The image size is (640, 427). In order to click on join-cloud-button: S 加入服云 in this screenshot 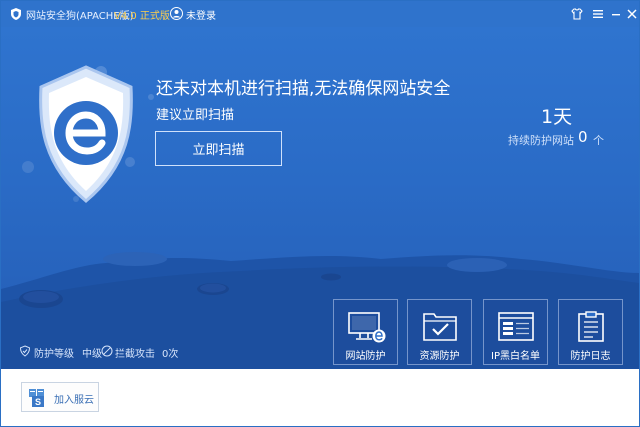, I will do `click(60, 397)`.